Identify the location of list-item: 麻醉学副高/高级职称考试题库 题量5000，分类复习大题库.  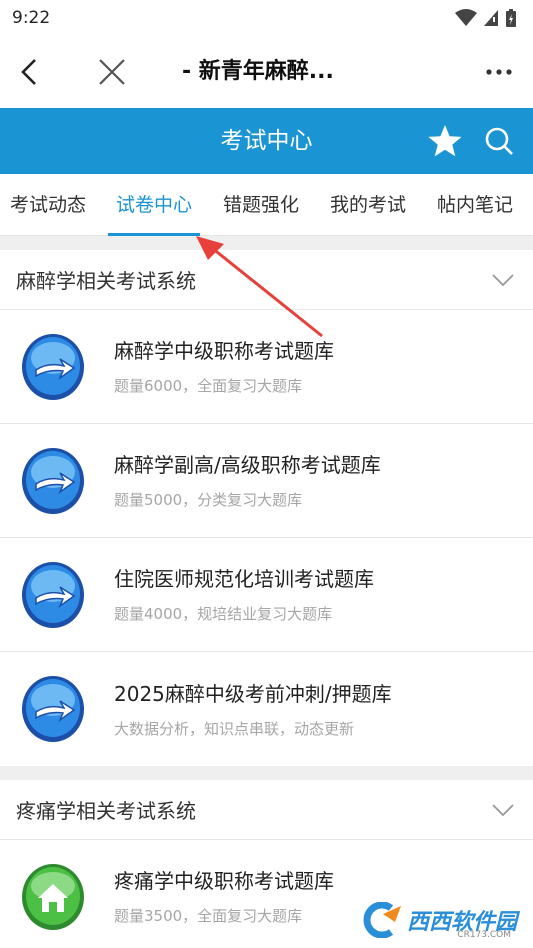
(266, 481).